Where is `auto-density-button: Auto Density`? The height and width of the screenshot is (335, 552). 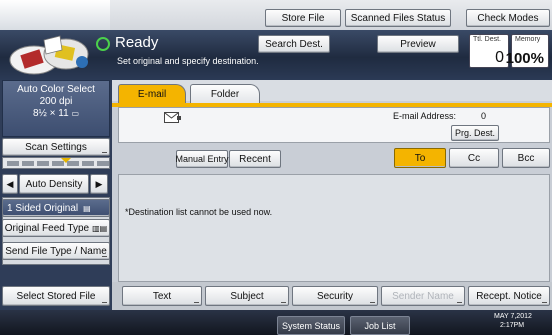 auto-density-button: Auto Density is located at coordinates (54, 184).